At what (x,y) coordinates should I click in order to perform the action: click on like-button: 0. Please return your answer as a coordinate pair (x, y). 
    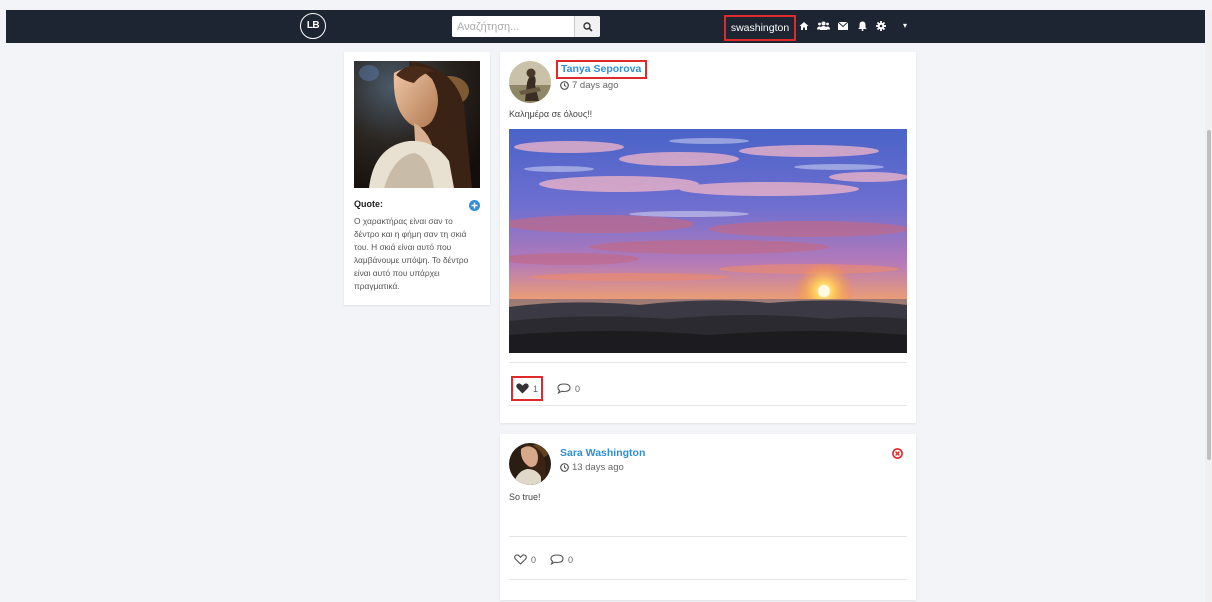
    Looking at the image, I should click on (525, 559).